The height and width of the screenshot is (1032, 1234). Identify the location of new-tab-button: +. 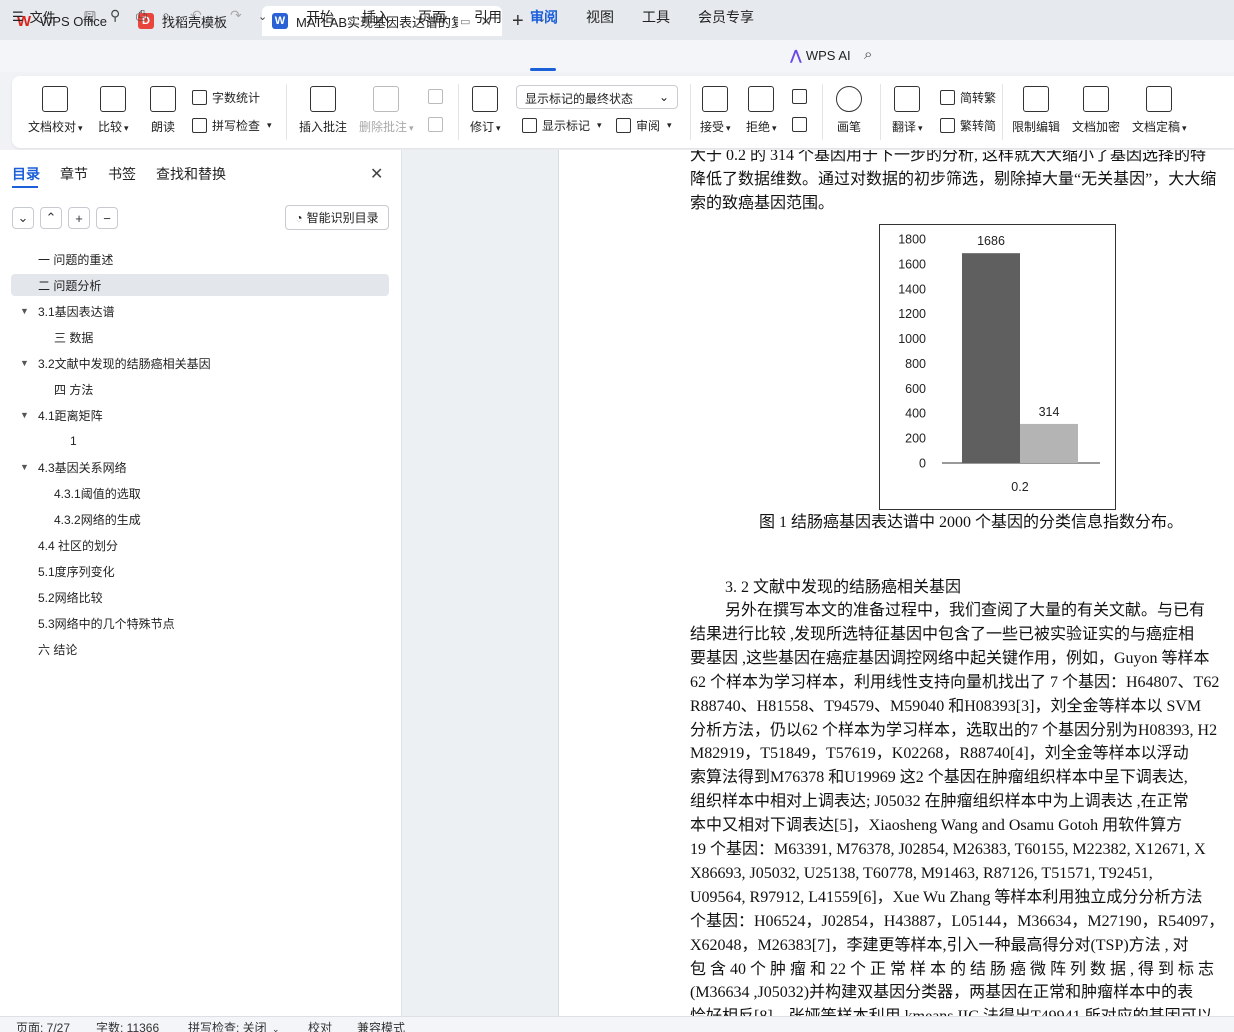
(518, 21).